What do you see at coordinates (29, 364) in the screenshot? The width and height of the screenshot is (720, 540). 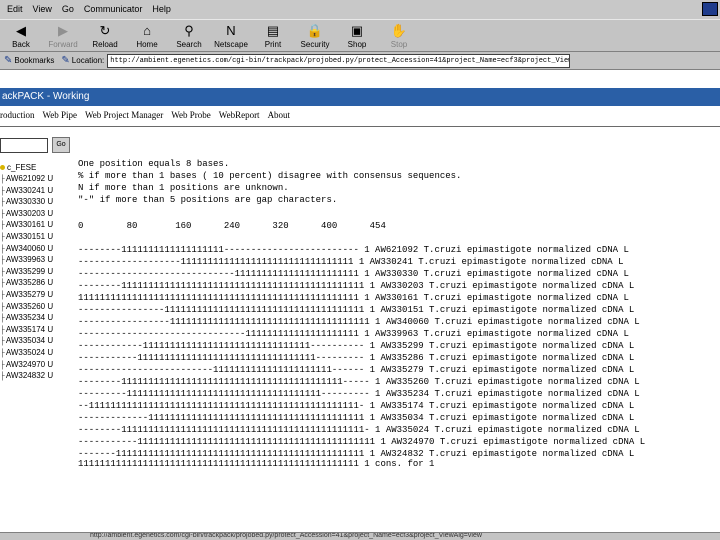 I see `tree-item-label: AW324970 U` at bounding box center [29, 364].